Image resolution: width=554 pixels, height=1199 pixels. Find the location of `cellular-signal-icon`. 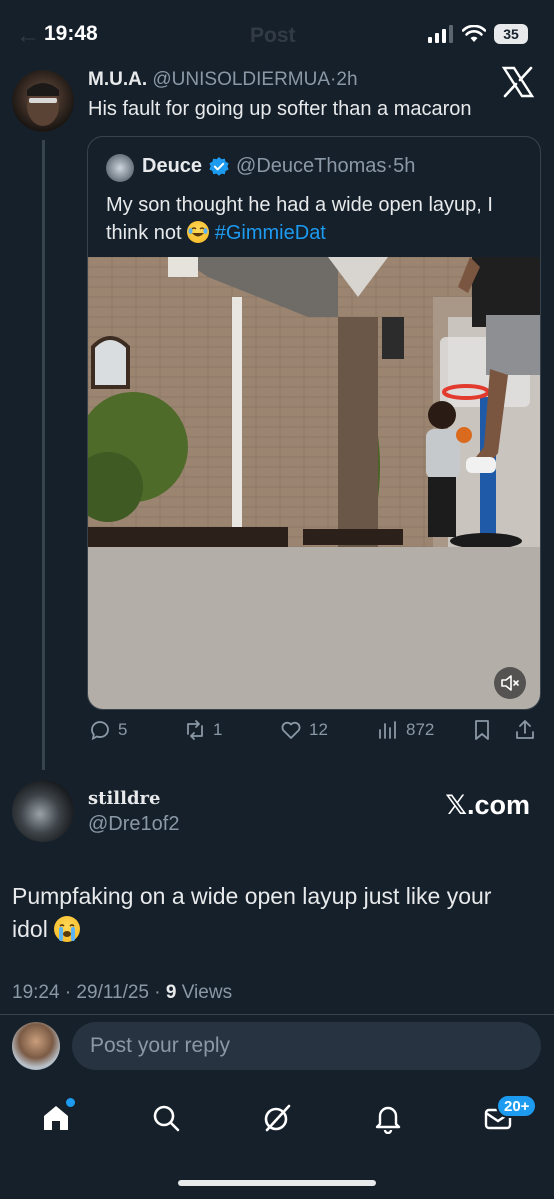

cellular-signal-icon is located at coordinates (440, 34).